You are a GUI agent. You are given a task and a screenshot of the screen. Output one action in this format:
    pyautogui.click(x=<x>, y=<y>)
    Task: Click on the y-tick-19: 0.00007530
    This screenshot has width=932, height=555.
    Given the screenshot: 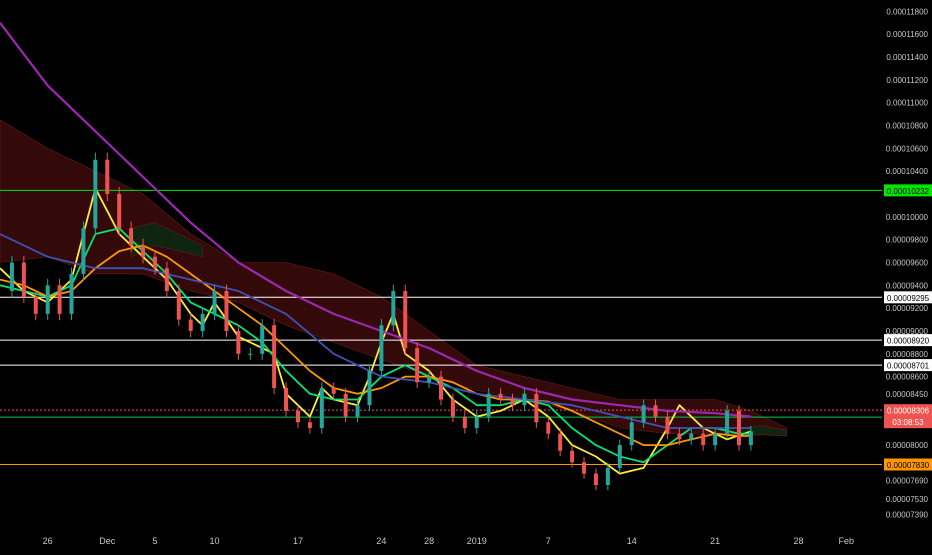 What is the action you would take?
    pyautogui.click(x=907, y=499)
    